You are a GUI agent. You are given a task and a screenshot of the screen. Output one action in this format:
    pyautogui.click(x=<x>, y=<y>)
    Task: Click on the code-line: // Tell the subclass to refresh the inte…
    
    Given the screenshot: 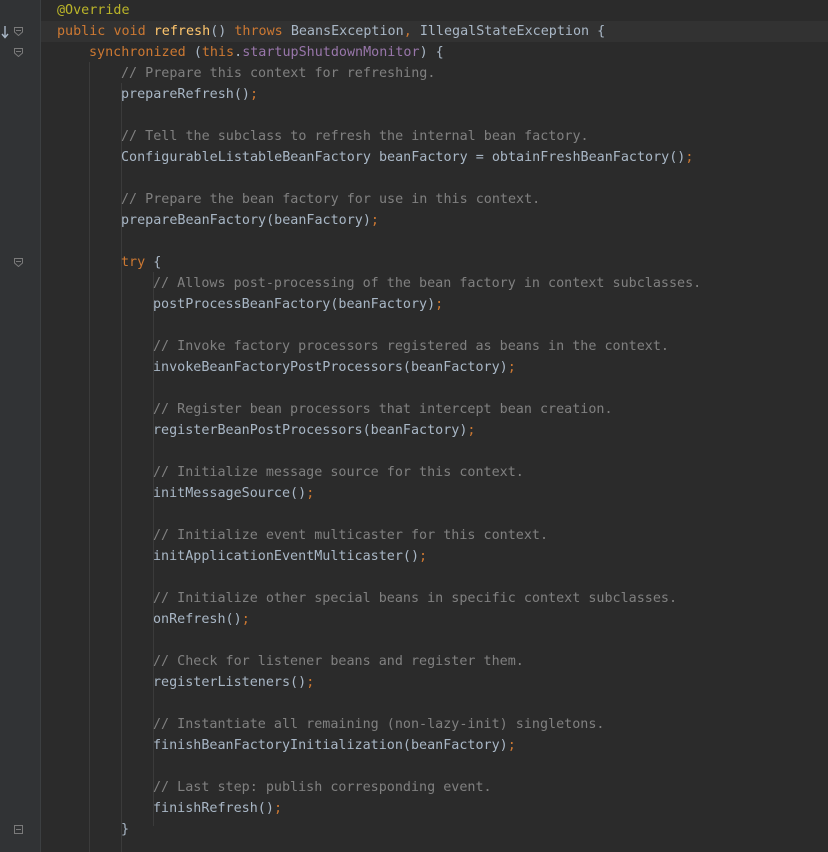 What is the action you would take?
    pyautogui.click(x=355, y=136)
    